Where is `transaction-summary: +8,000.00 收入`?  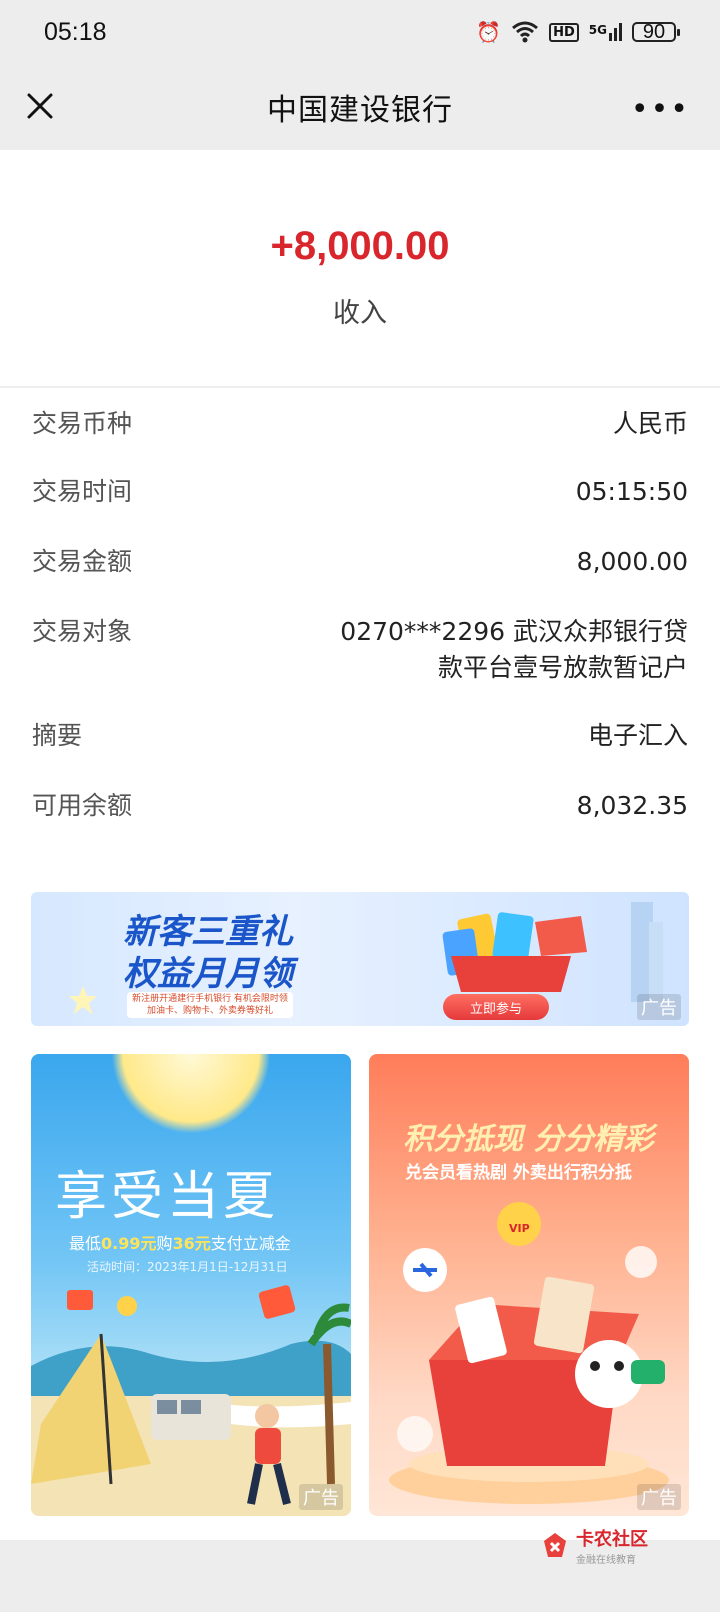
transaction-summary: +8,000.00 收入 is located at coordinates (360, 268).